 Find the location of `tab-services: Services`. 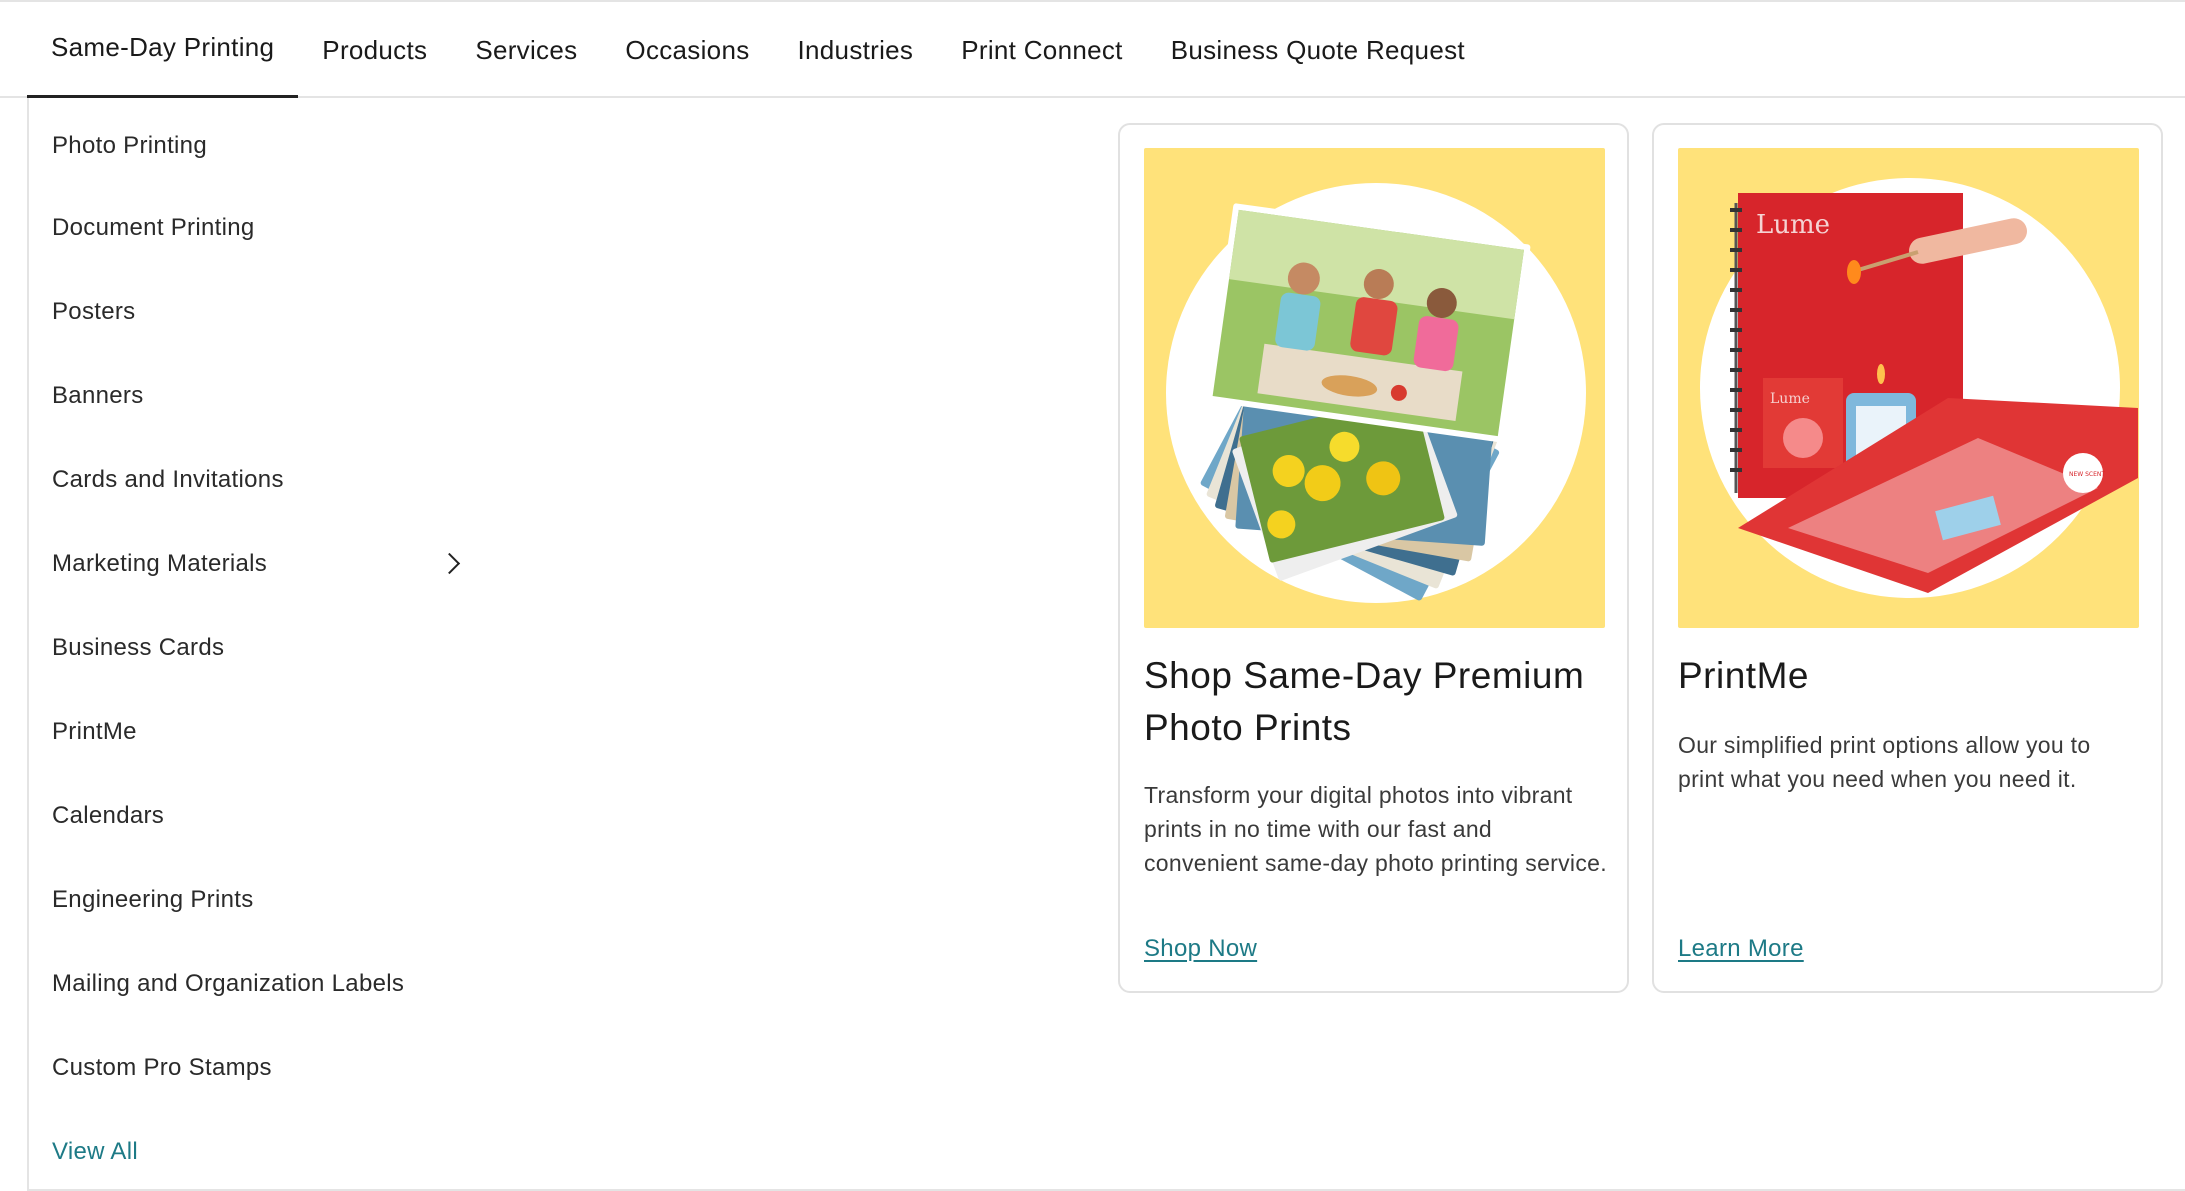

tab-services: Services is located at coordinates (526, 50).